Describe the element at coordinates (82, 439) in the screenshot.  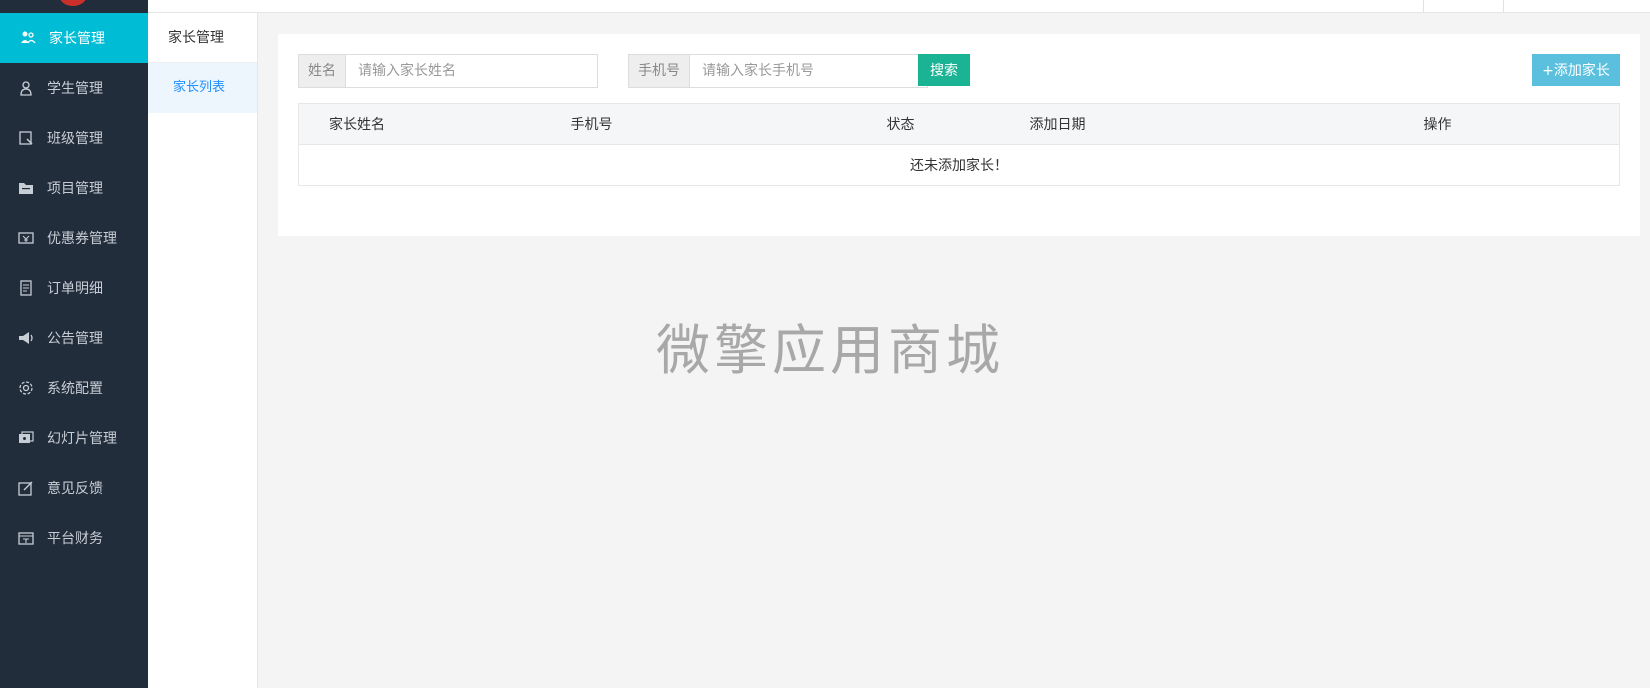
I see `sidebar-item-label: 幻灯片管理` at that location.